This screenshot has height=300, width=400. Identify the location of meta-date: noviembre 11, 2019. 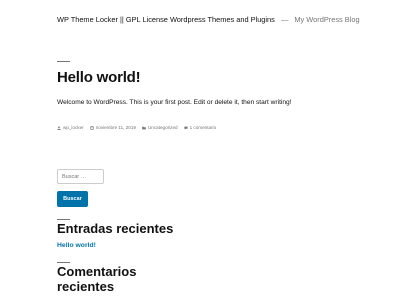
(112, 127).